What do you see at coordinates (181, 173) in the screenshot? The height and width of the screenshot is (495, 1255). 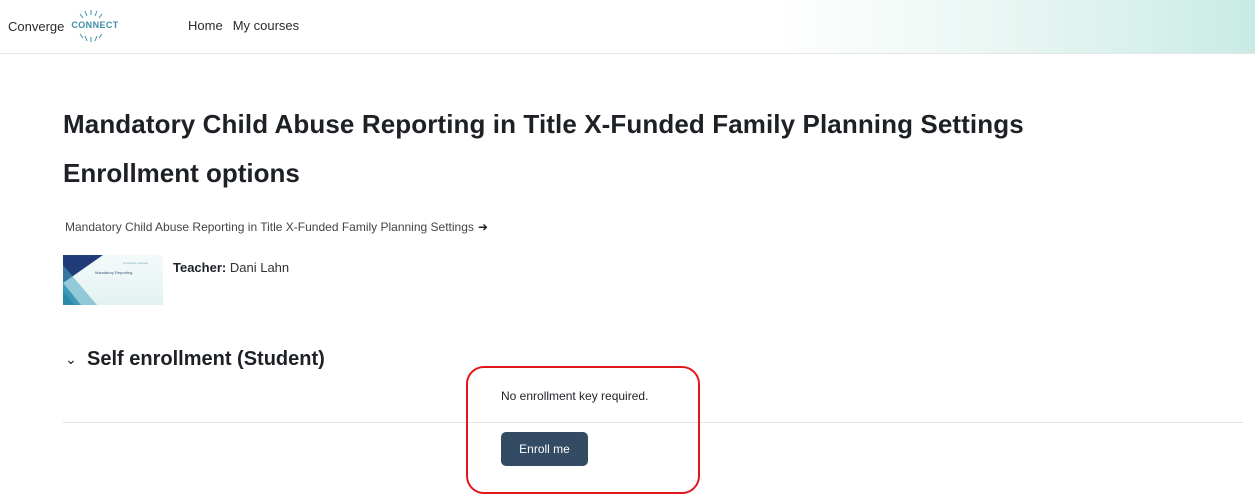 I see `page-subtitle: Enrollment options` at bounding box center [181, 173].